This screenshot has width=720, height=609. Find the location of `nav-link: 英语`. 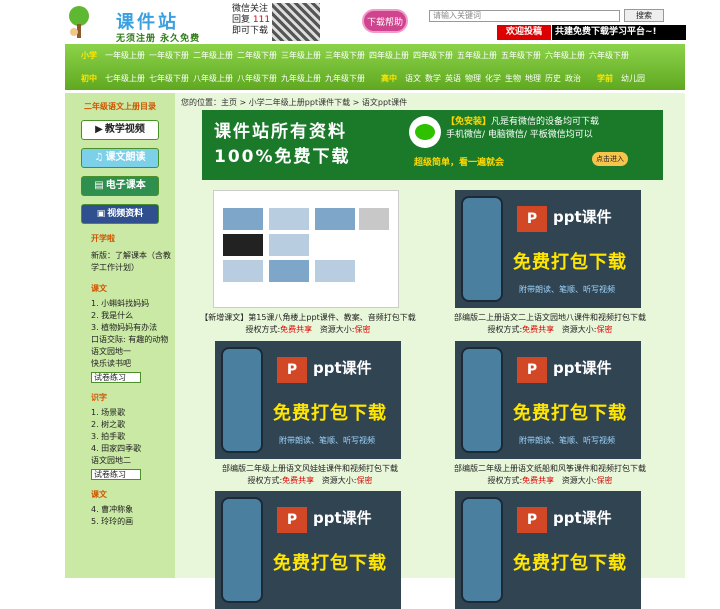

nav-link: 英语 is located at coordinates (453, 78).